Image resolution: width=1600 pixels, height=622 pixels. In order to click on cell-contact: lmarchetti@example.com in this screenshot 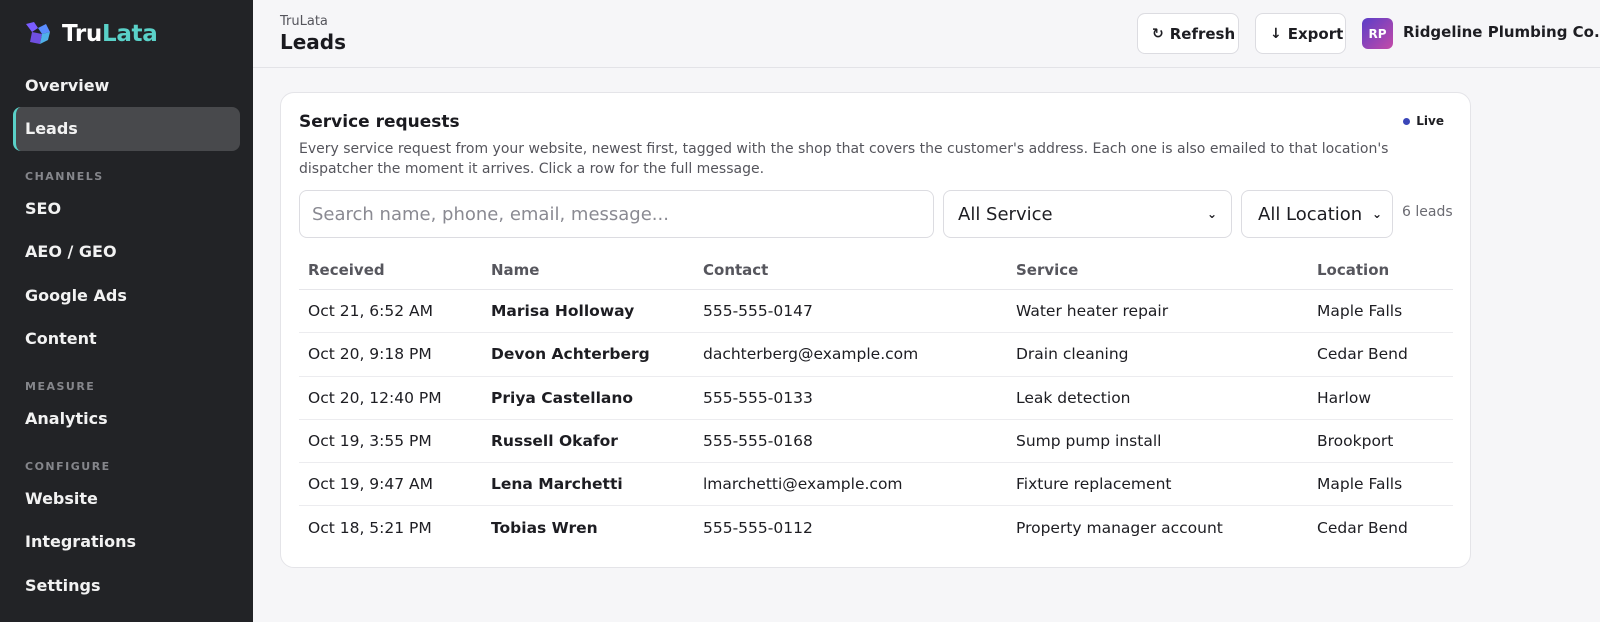, I will do `click(803, 484)`.